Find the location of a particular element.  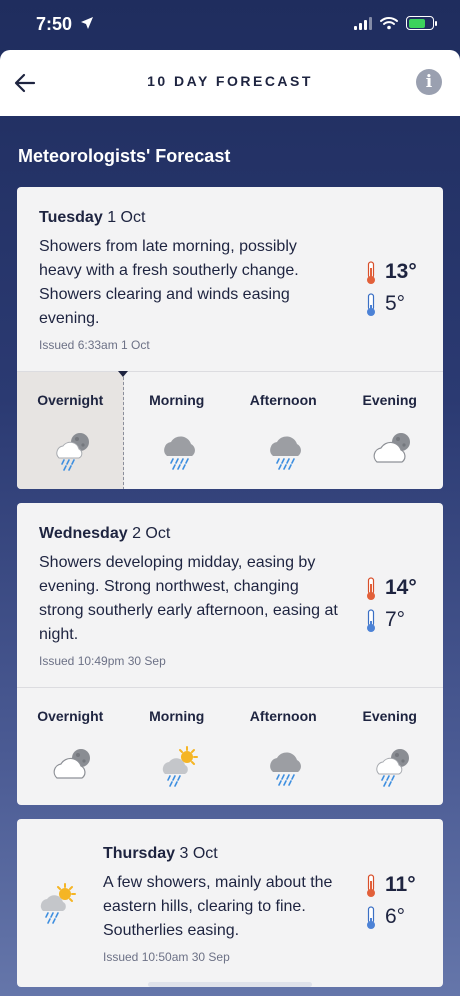

wifi-icon is located at coordinates (389, 23).